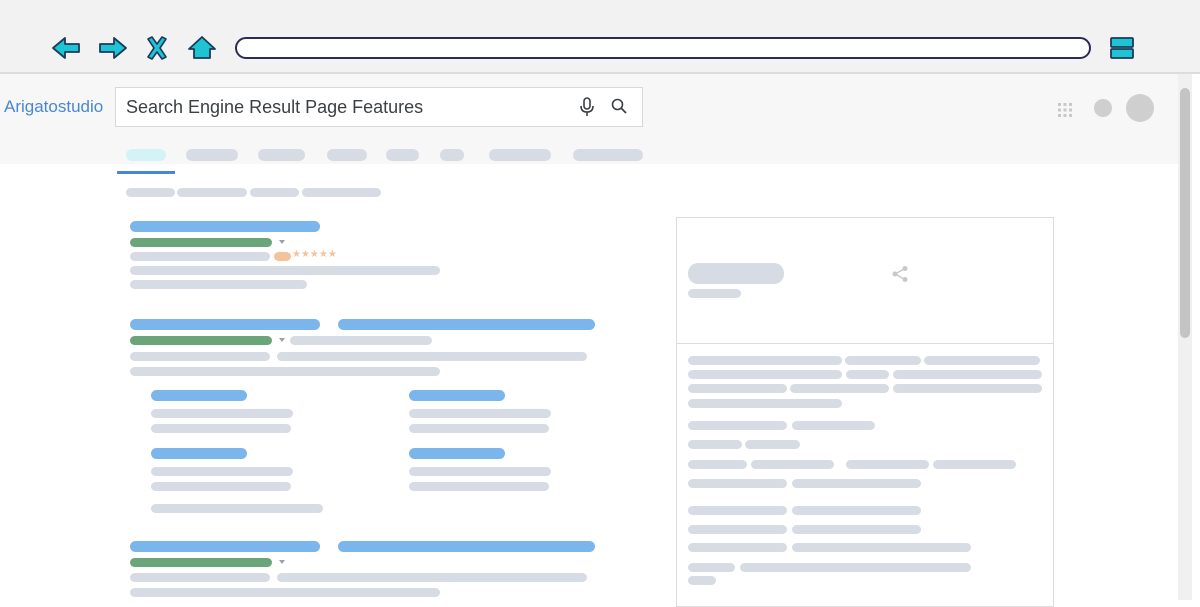 The height and width of the screenshot is (607, 1200). Describe the element at coordinates (282, 256) in the screenshot. I see `result-1-rating-badge` at that location.